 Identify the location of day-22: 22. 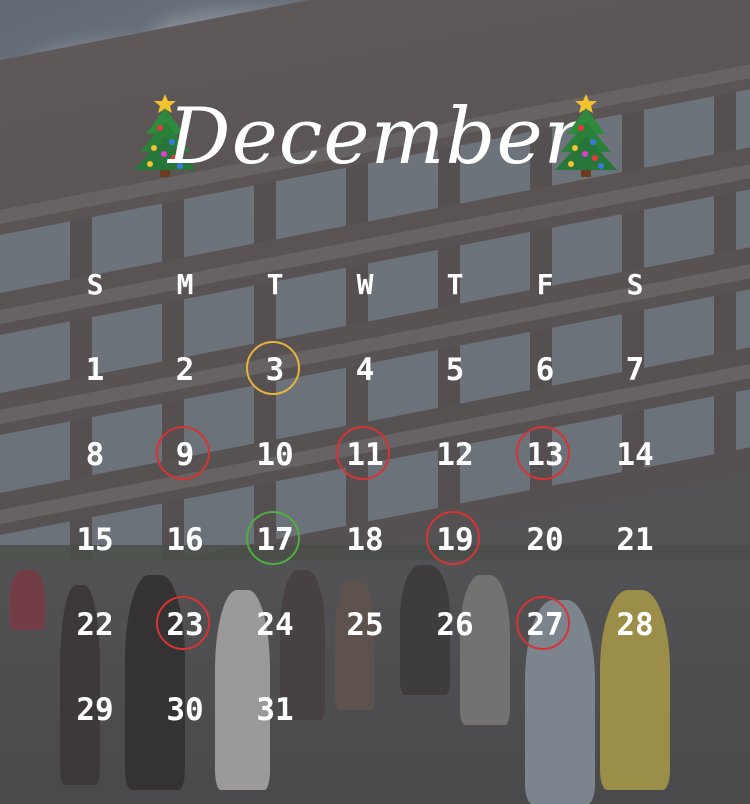
(95, 625).